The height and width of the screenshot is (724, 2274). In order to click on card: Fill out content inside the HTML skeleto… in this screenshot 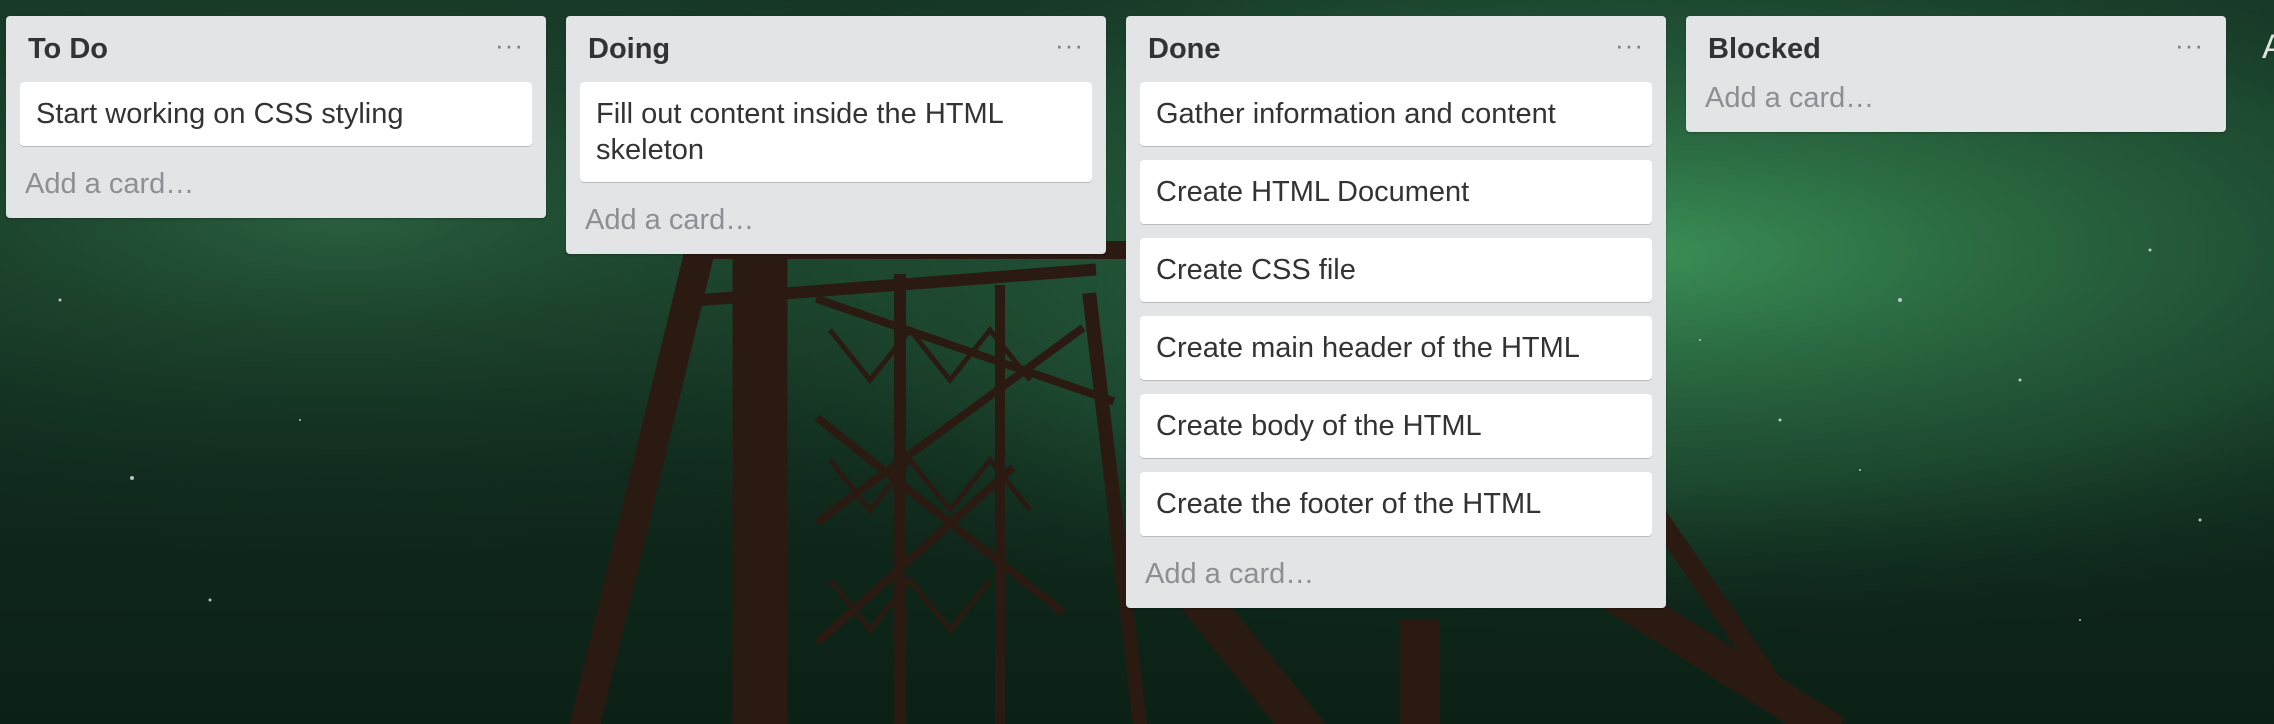, I will do `click(836, 132)`.